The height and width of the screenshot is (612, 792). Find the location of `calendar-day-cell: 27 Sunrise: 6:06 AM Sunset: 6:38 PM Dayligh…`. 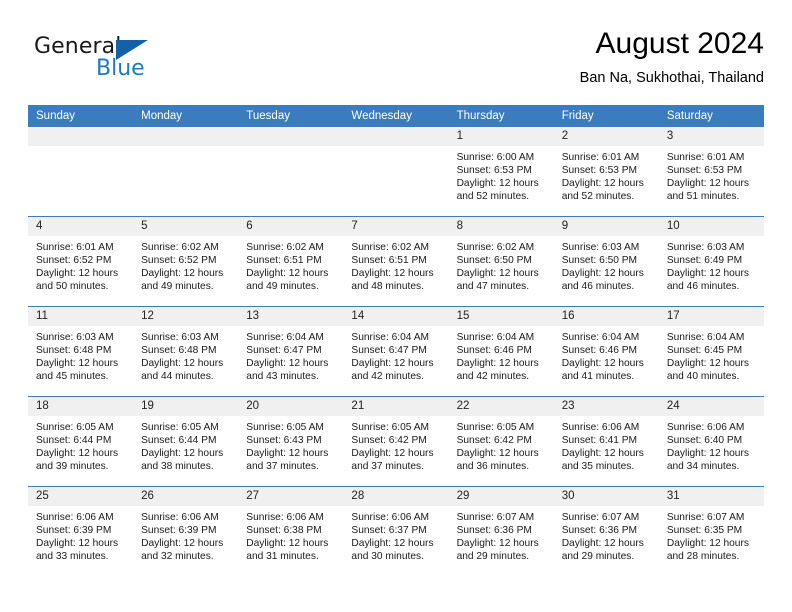

calendar-day-cell: 27 Sunrise: 6:06 AM Sunset: 6:38 PM Dayligh… is located at coordinates (291, 531).